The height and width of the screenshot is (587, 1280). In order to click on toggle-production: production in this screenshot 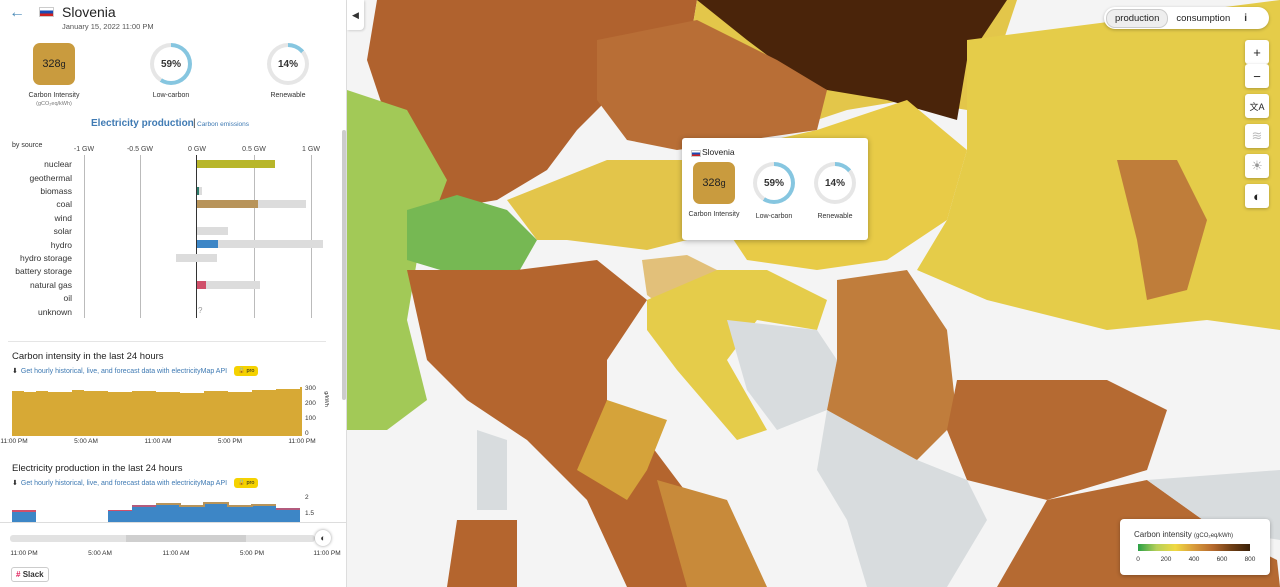, I will do `click(1137, 18)`.